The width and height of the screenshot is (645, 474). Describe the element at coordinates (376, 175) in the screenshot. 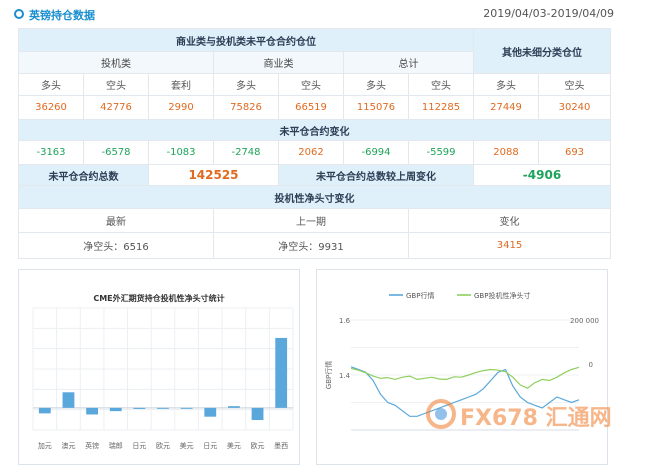

I see `oi-change-label: 未平仓合约总数较上周变化` at that location.